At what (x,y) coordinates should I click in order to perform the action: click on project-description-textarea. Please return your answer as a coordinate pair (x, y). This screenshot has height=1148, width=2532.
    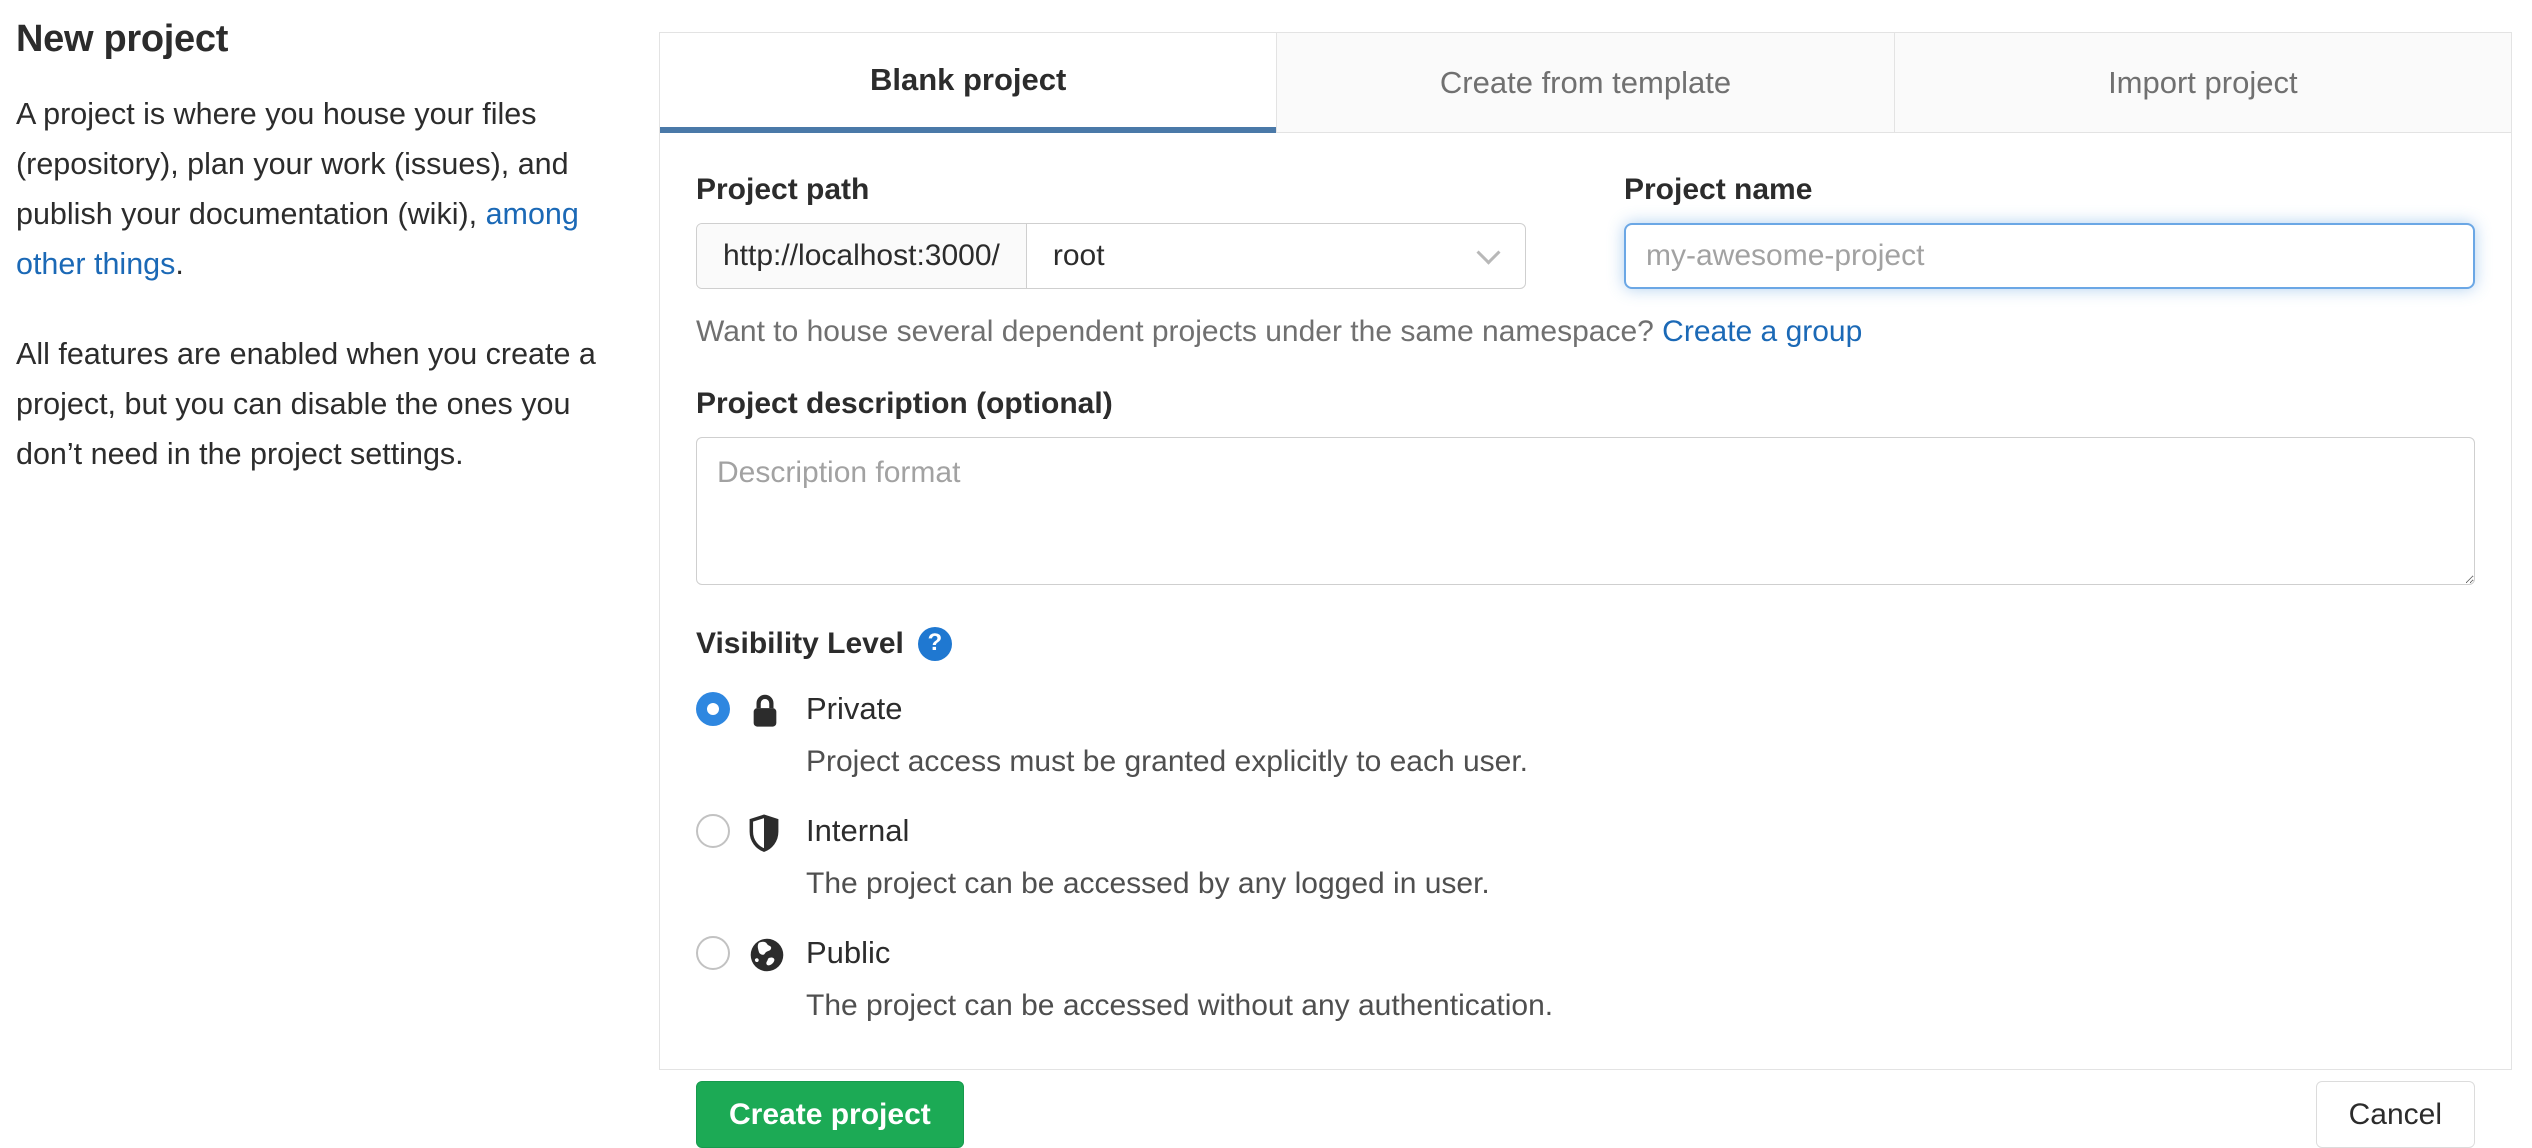
    Looking at the image, I should click on (1585, 511).